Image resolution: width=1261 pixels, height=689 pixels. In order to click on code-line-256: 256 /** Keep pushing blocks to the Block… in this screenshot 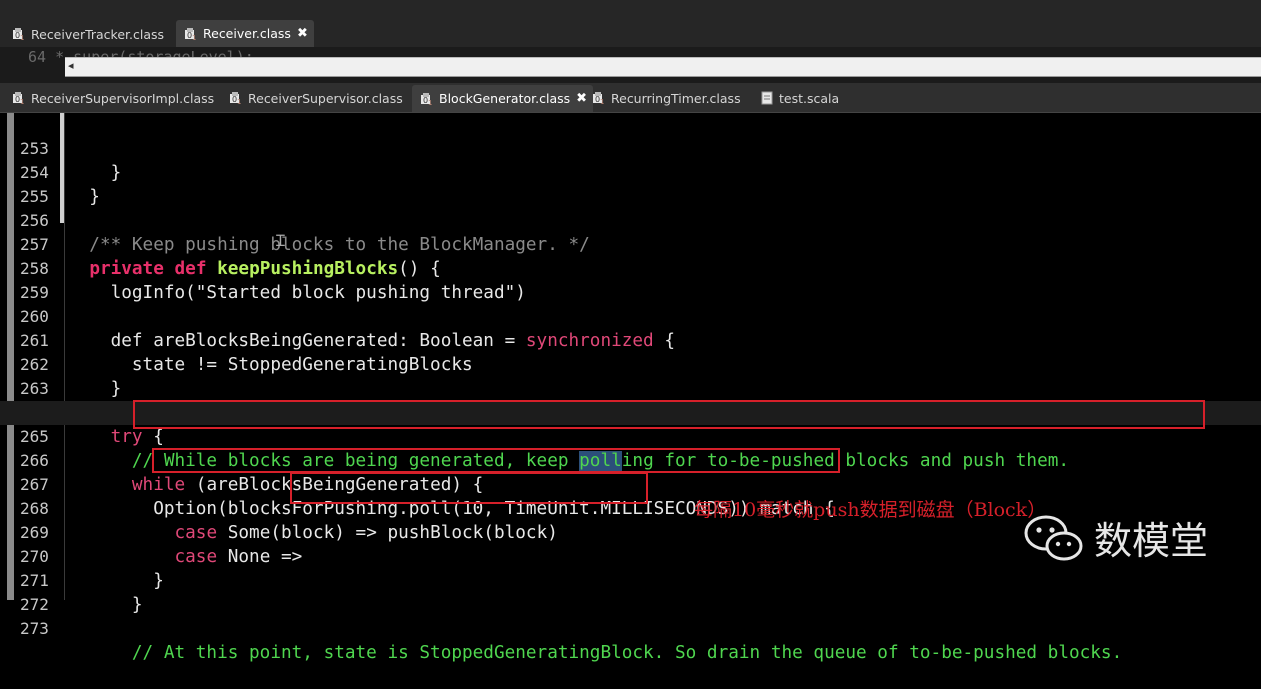, I will do `click(630, 220)`.